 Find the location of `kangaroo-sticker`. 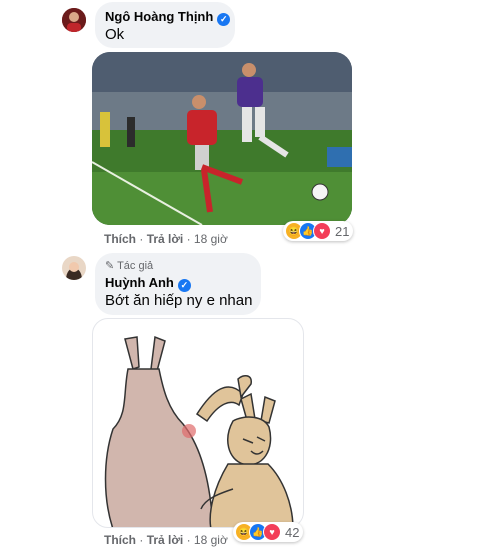

kangaroo-sticker is located at coordinates (199, 431).